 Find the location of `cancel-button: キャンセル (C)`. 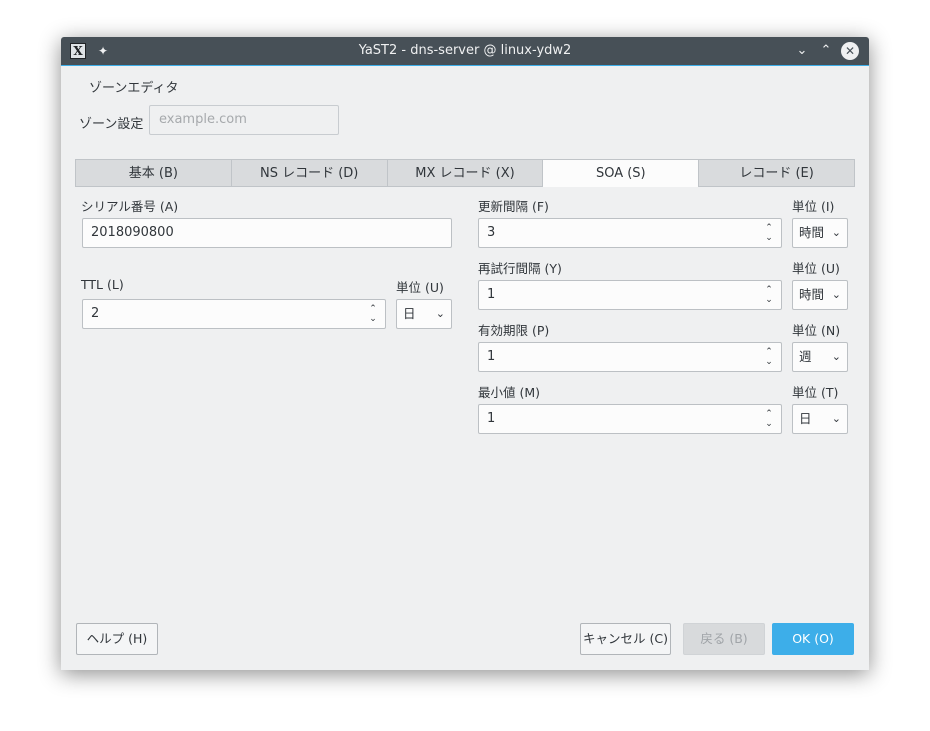

cancel-button: キャンセル (C) is located at coordinates (625, 639).